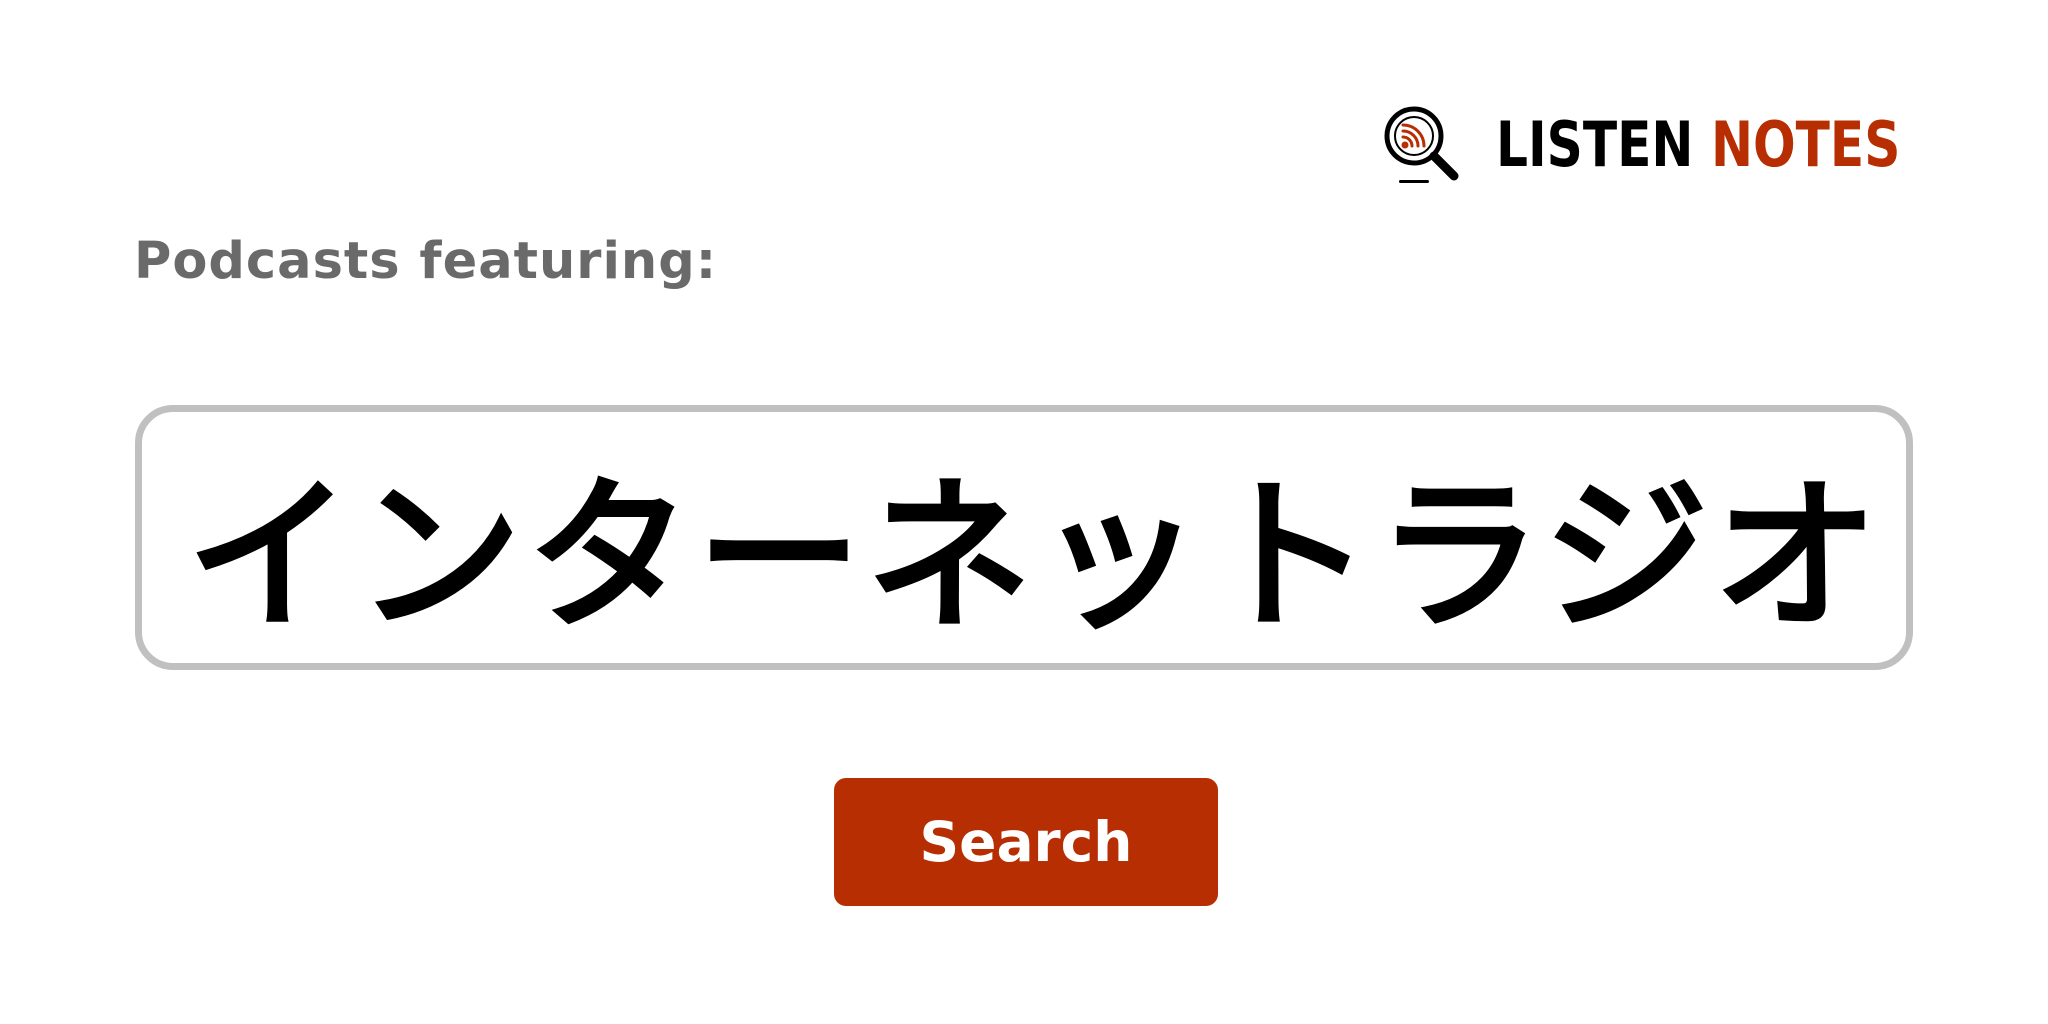 The width and height of the screenshot is (2048, 1024). Describe the element at coordinates (426, 261) in the screenshot. I see `page-heading: Podcasts featuring:` at that location.